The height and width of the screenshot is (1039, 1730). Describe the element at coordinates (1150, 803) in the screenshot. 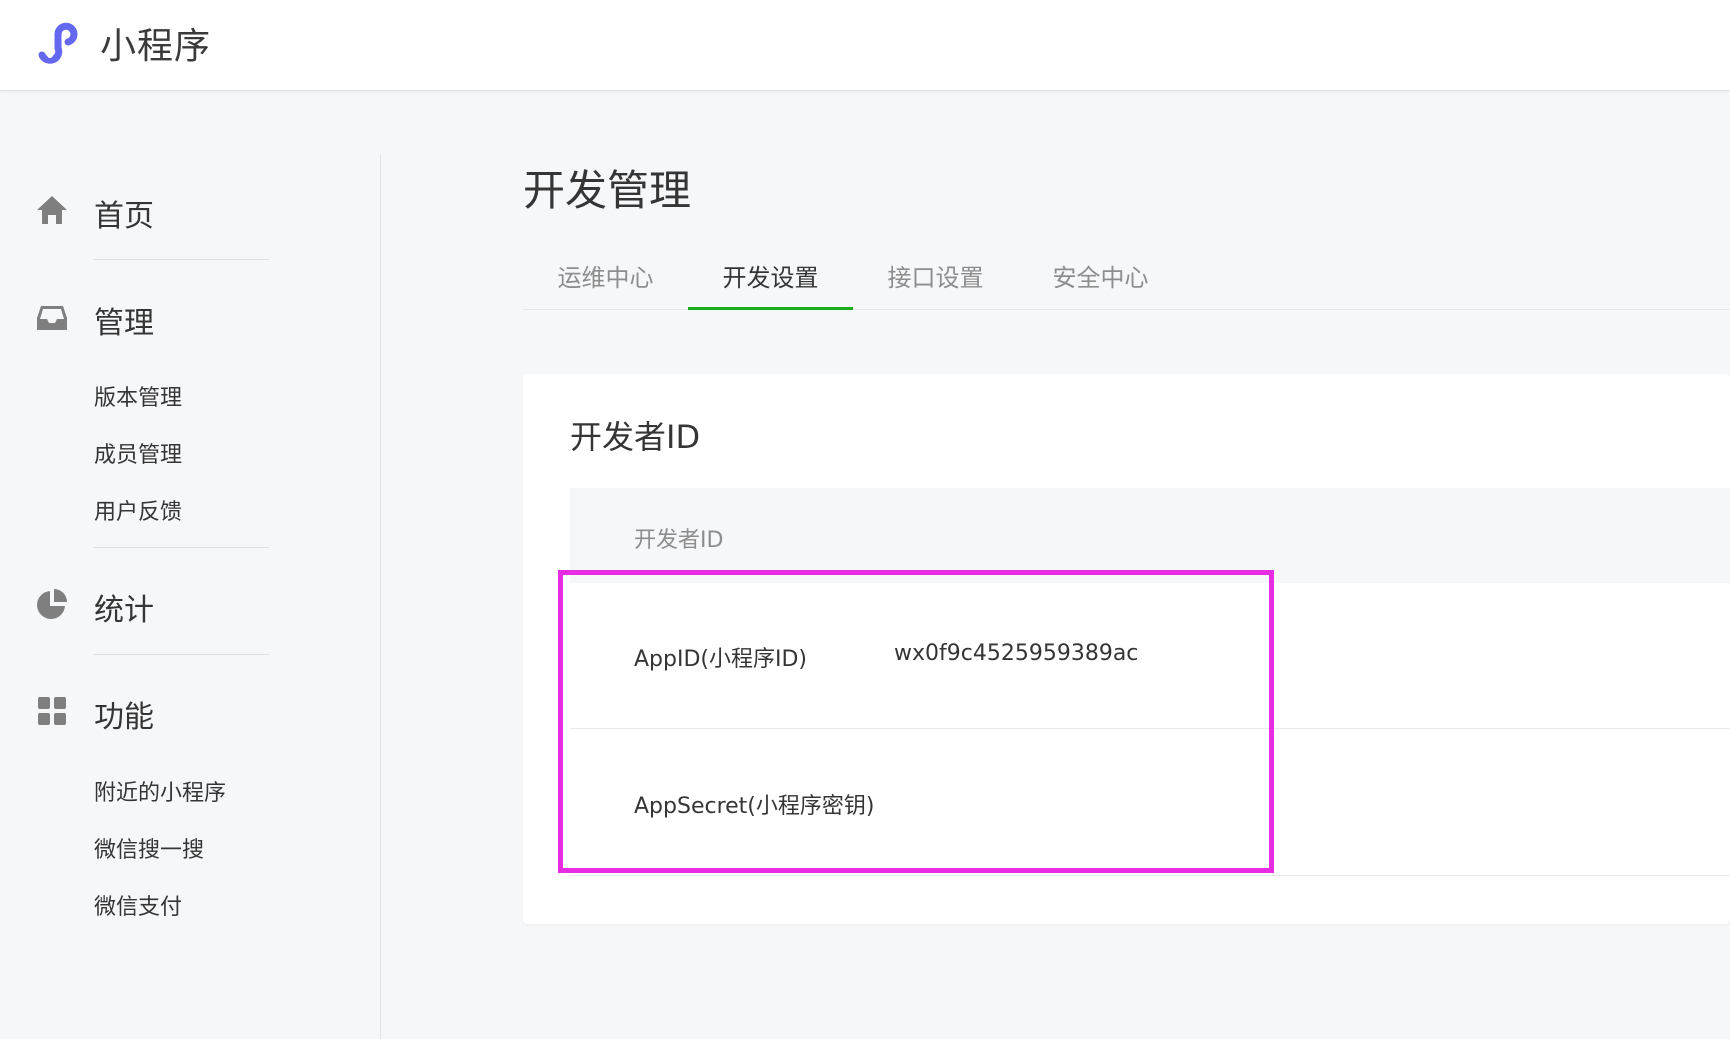

I see `table-row-appsecret: AppSecret(小程序密钥)` at that location.